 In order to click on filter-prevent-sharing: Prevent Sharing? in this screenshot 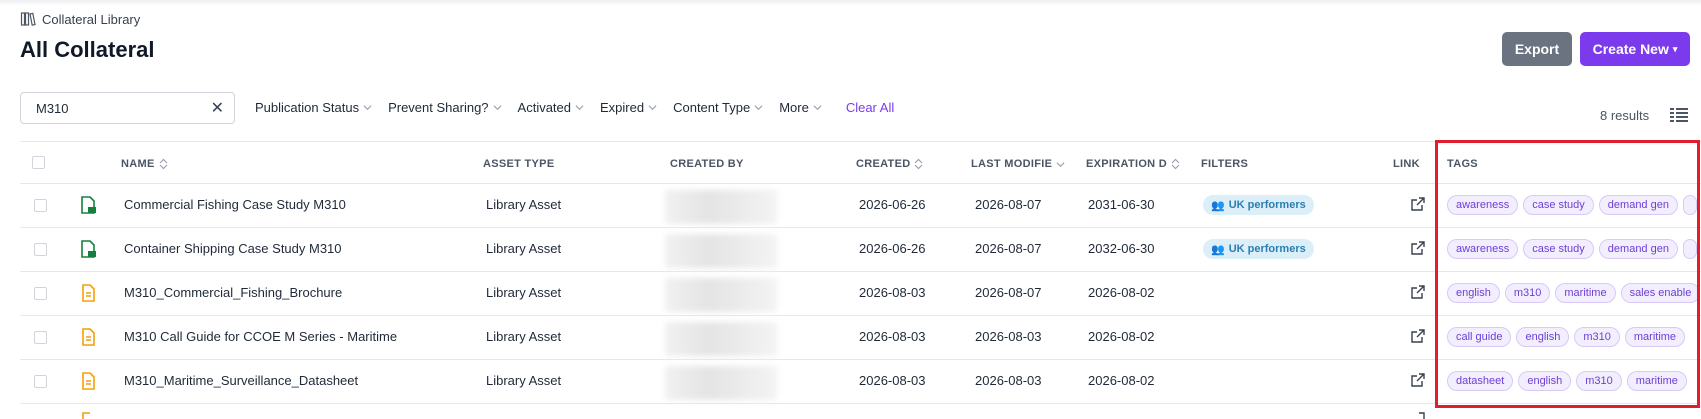, I will do `click(445, 107)`.